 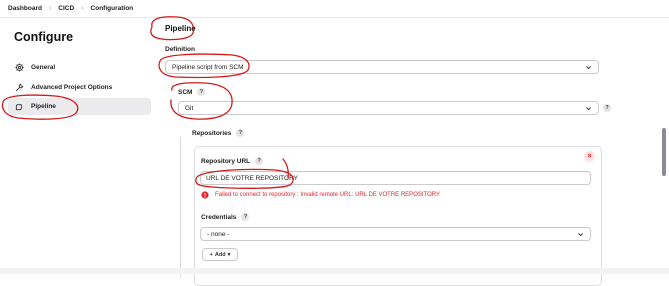 What do you see at coordinates (388, 108) in the screenshot?
I see `scm-select: Git` at bounding box center [388, 108].